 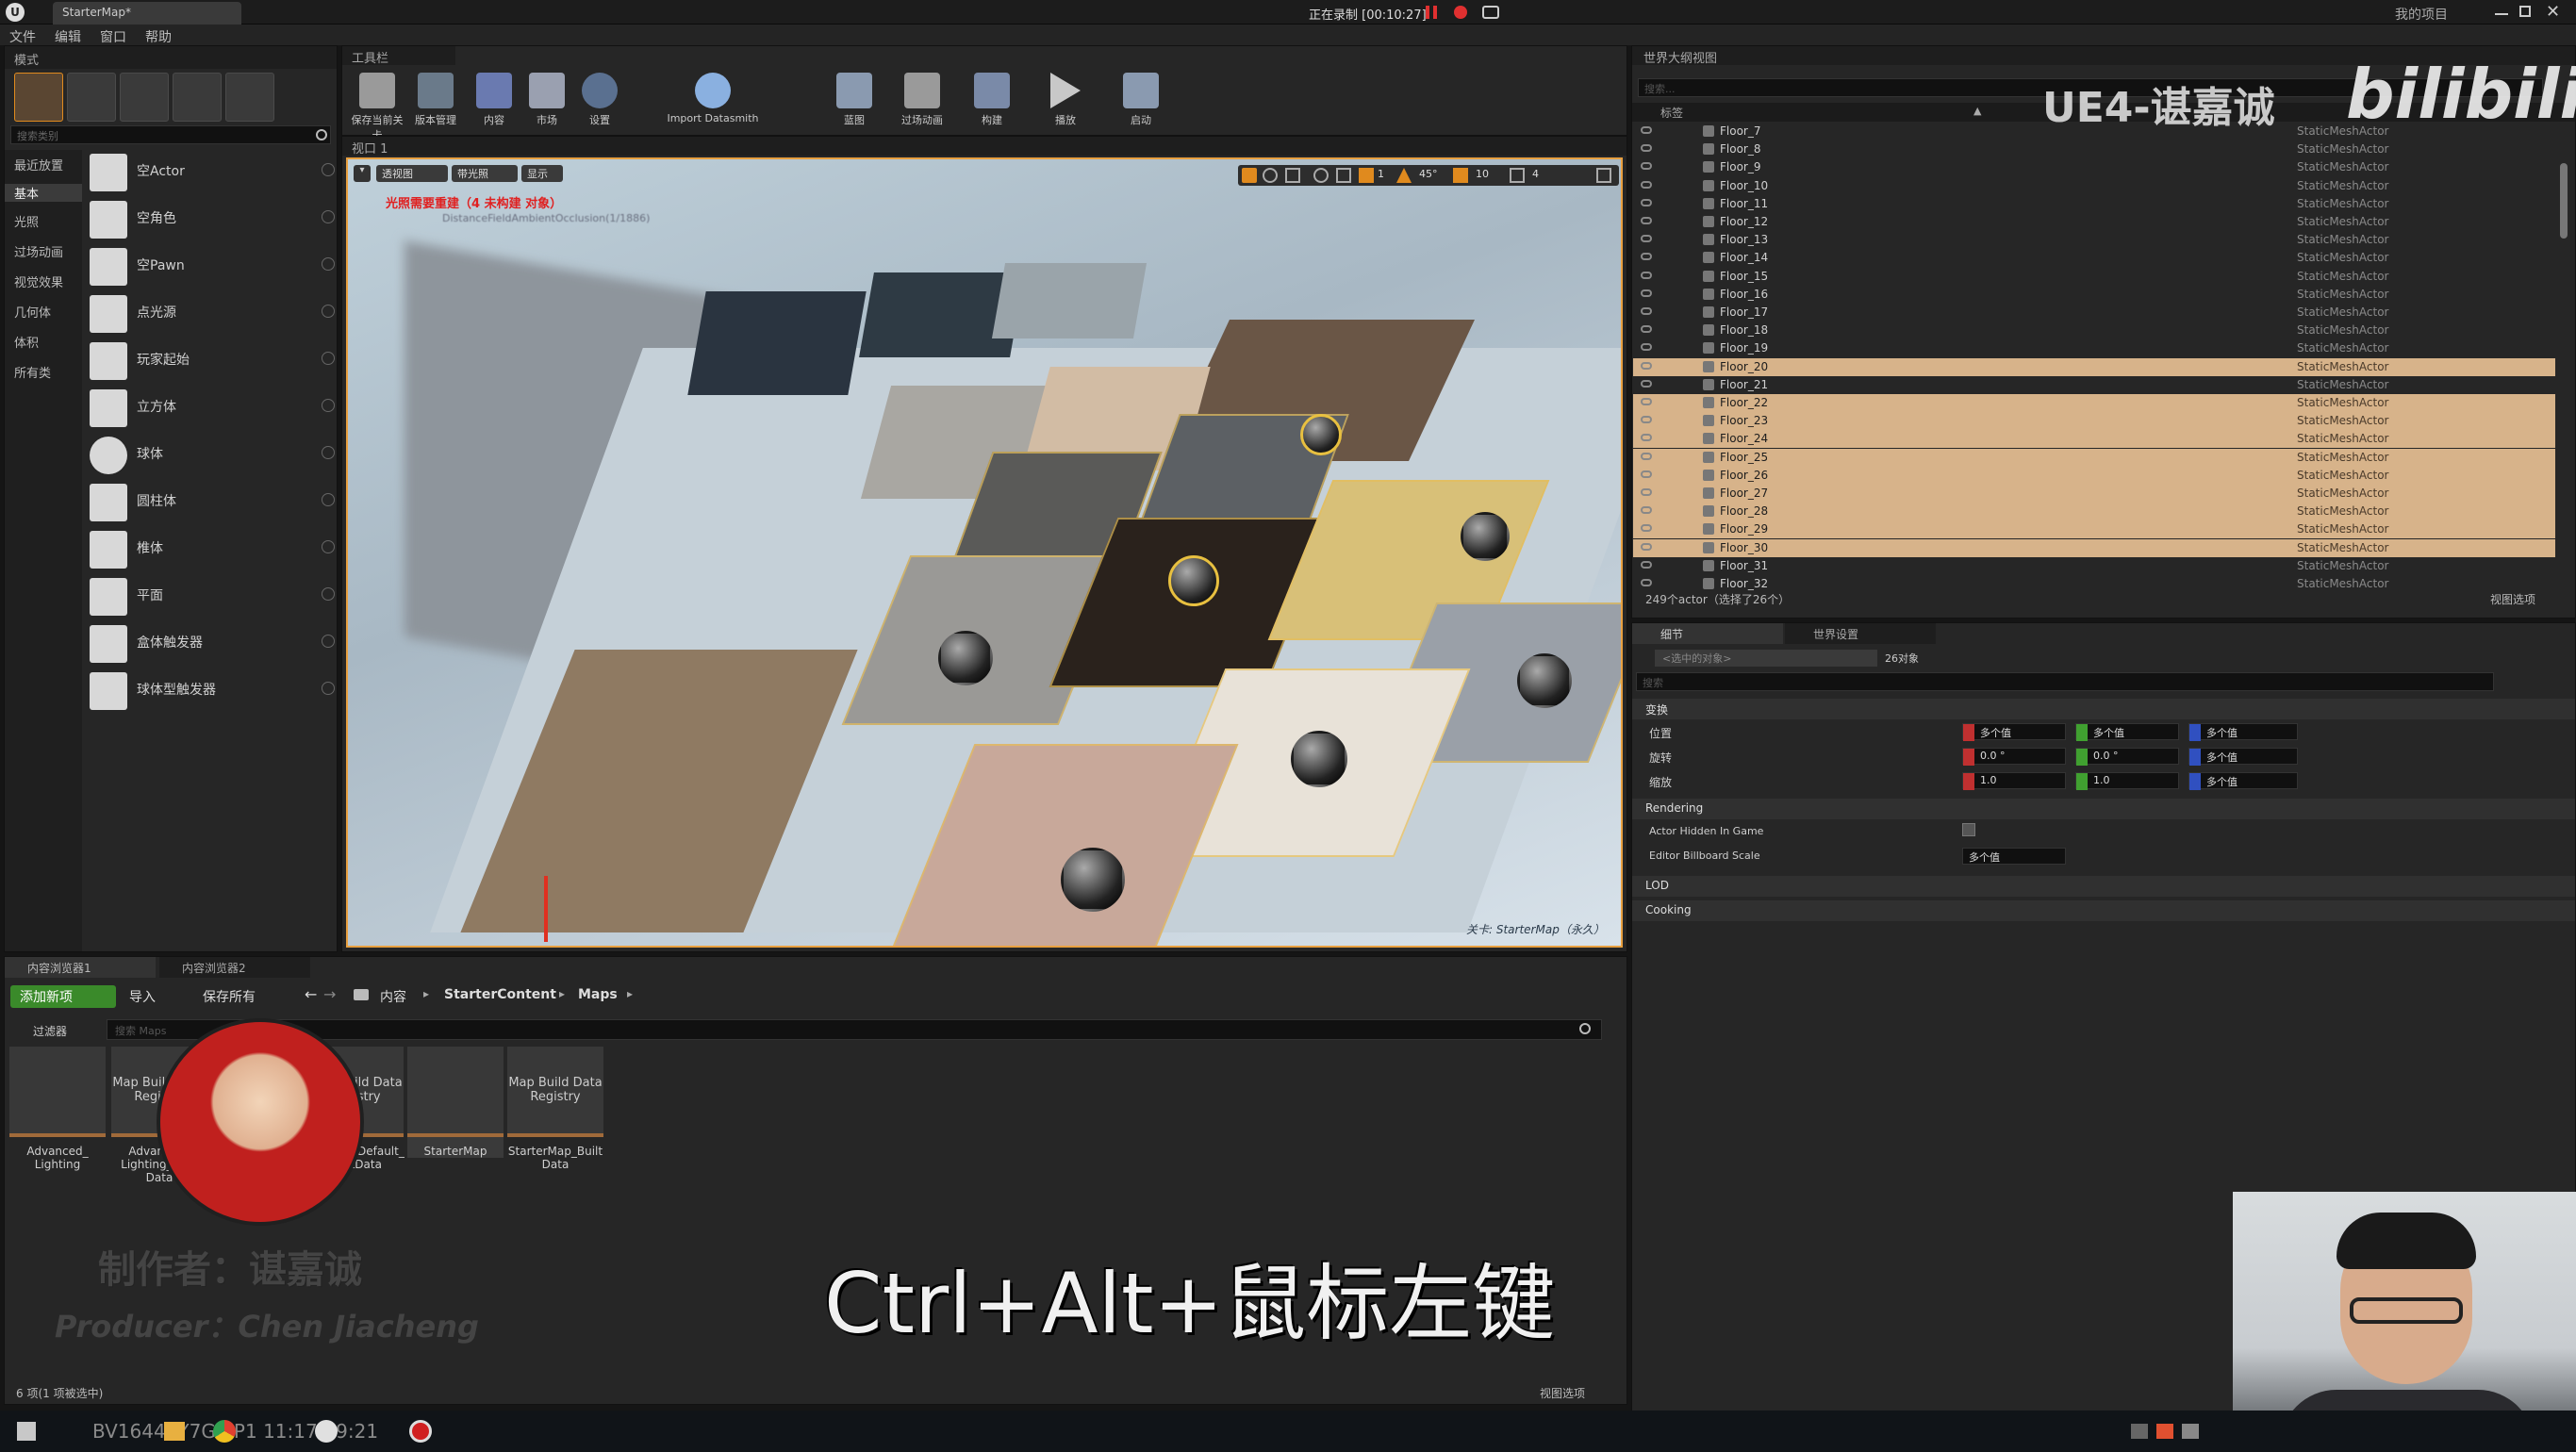 I want to click on unreal-taskbar-icon, so click(x=326, y=1431).